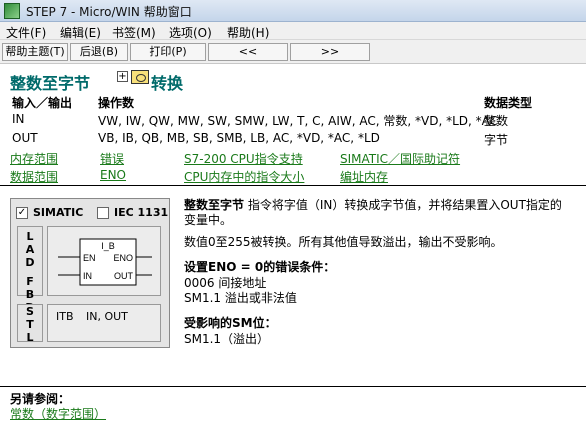 The width and height of the screenshot is (586, 443). Describe the element at coordinates (496, 121) in the screenshot. I see `row-in-datatype: 整数` at that location.